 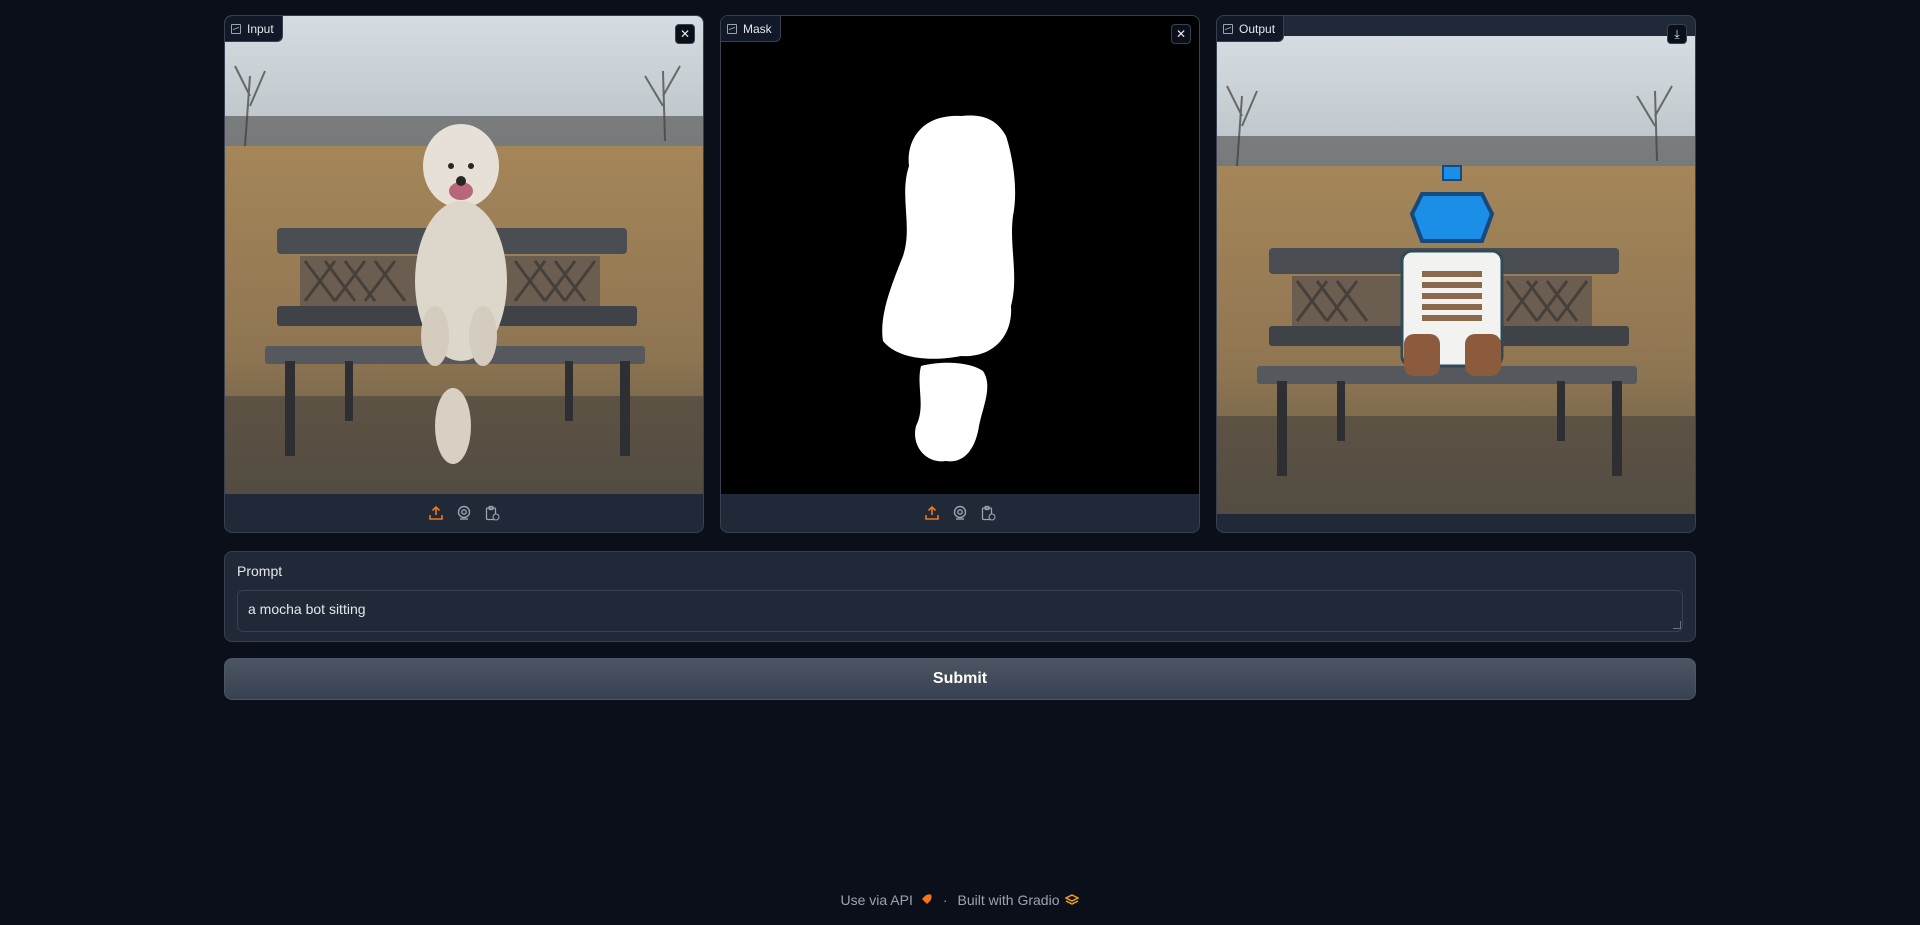 I want to click on resize-handle-icon, so click(x=1677, y=625).